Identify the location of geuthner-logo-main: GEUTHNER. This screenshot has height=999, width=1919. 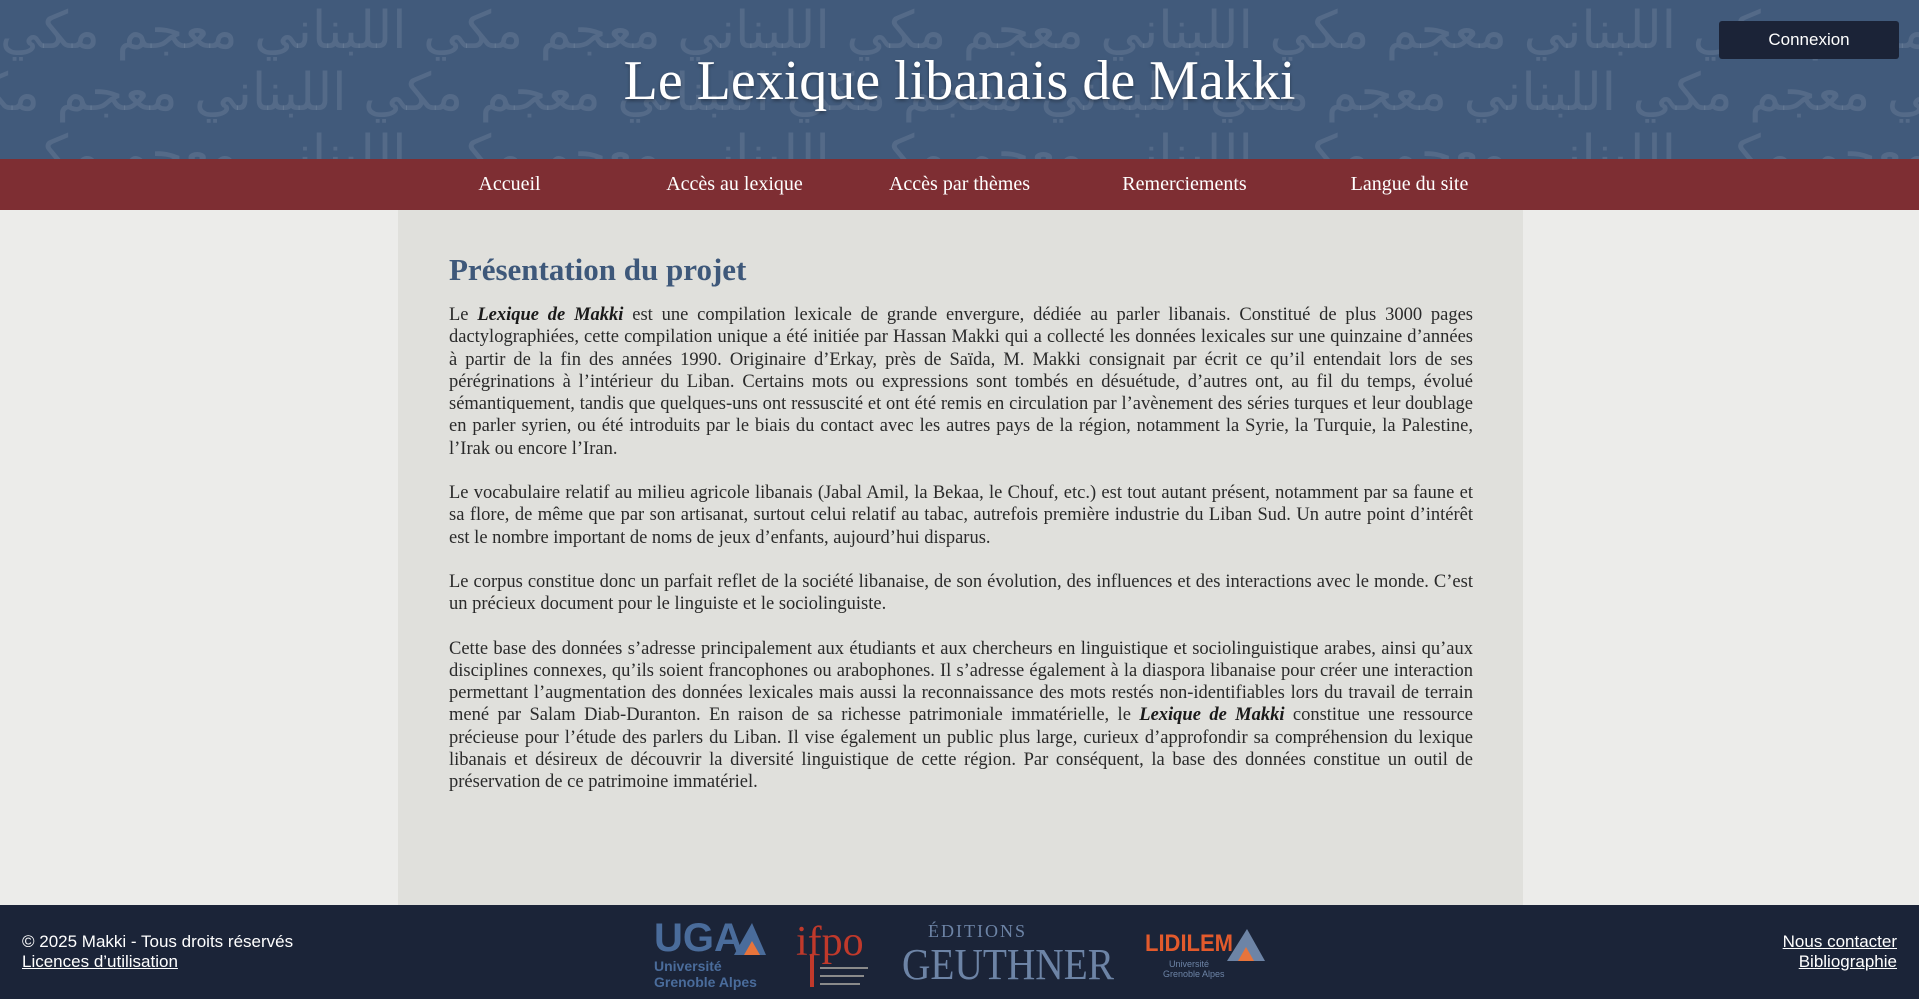
(1008, 964).